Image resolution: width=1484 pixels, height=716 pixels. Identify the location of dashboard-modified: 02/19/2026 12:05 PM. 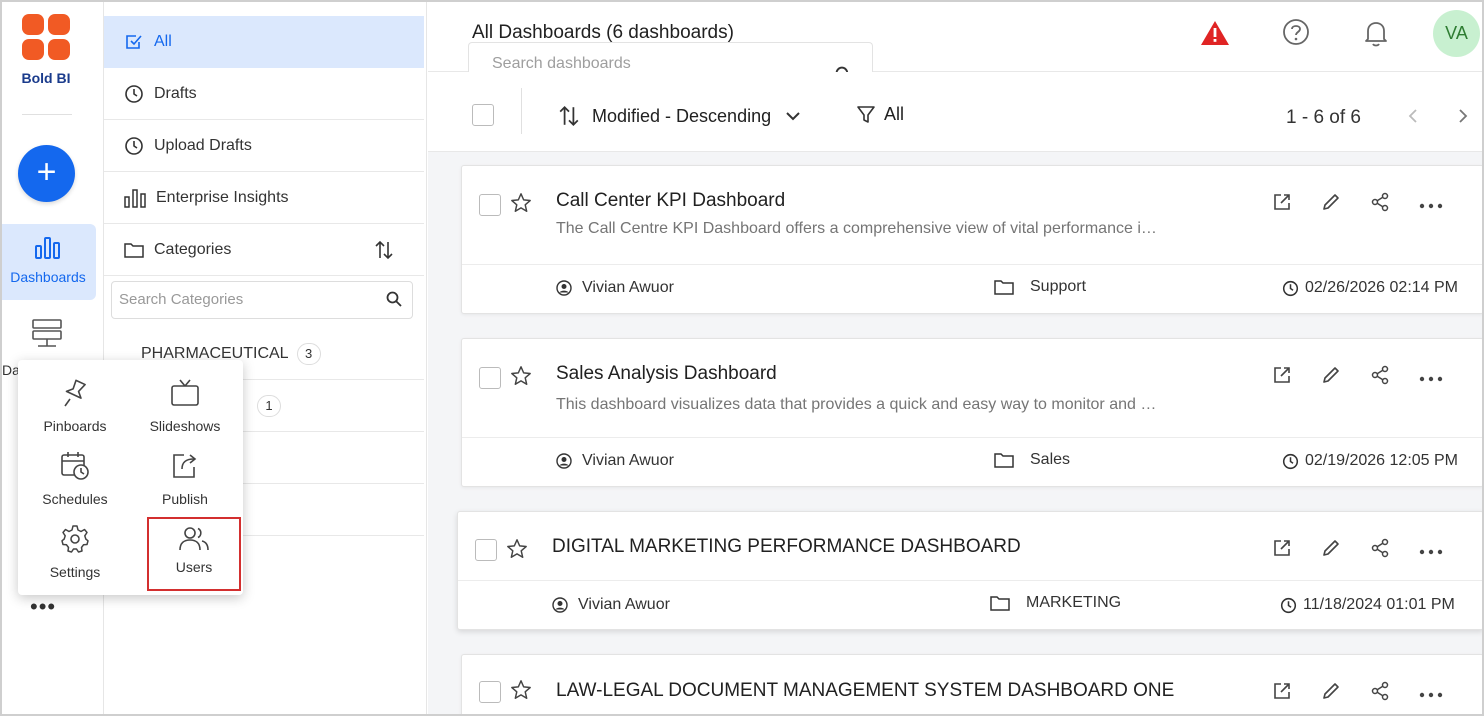
(1370, 461).